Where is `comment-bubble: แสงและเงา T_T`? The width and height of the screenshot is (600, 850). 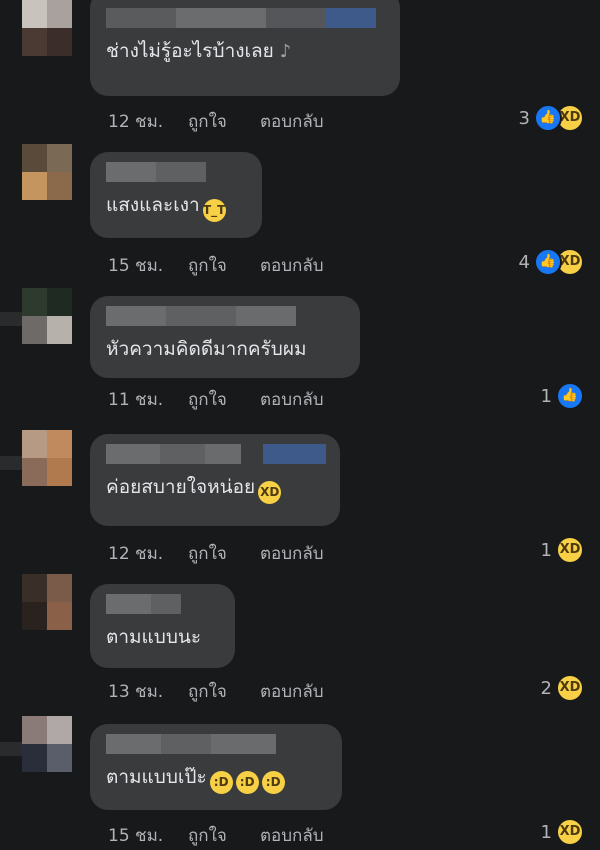 comment-bubble: แสงและเงา T_T is located at coordinates (176, 195).